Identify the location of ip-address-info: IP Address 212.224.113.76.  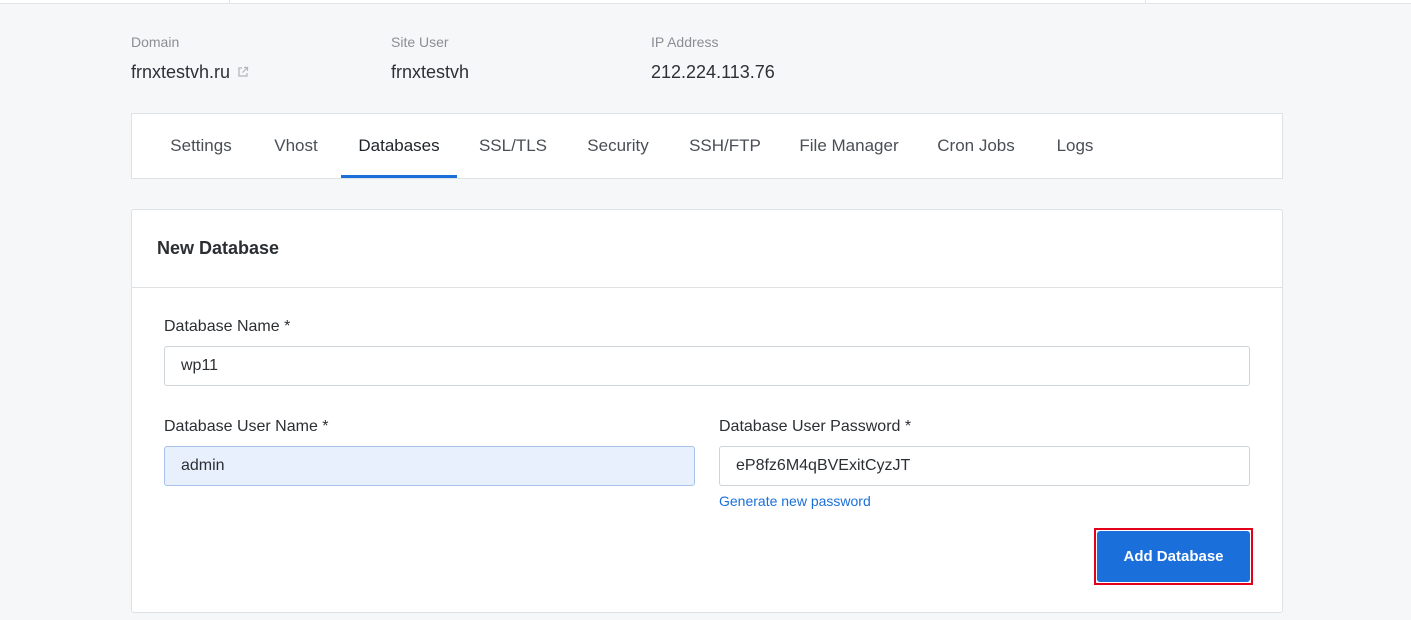
(713, 58).